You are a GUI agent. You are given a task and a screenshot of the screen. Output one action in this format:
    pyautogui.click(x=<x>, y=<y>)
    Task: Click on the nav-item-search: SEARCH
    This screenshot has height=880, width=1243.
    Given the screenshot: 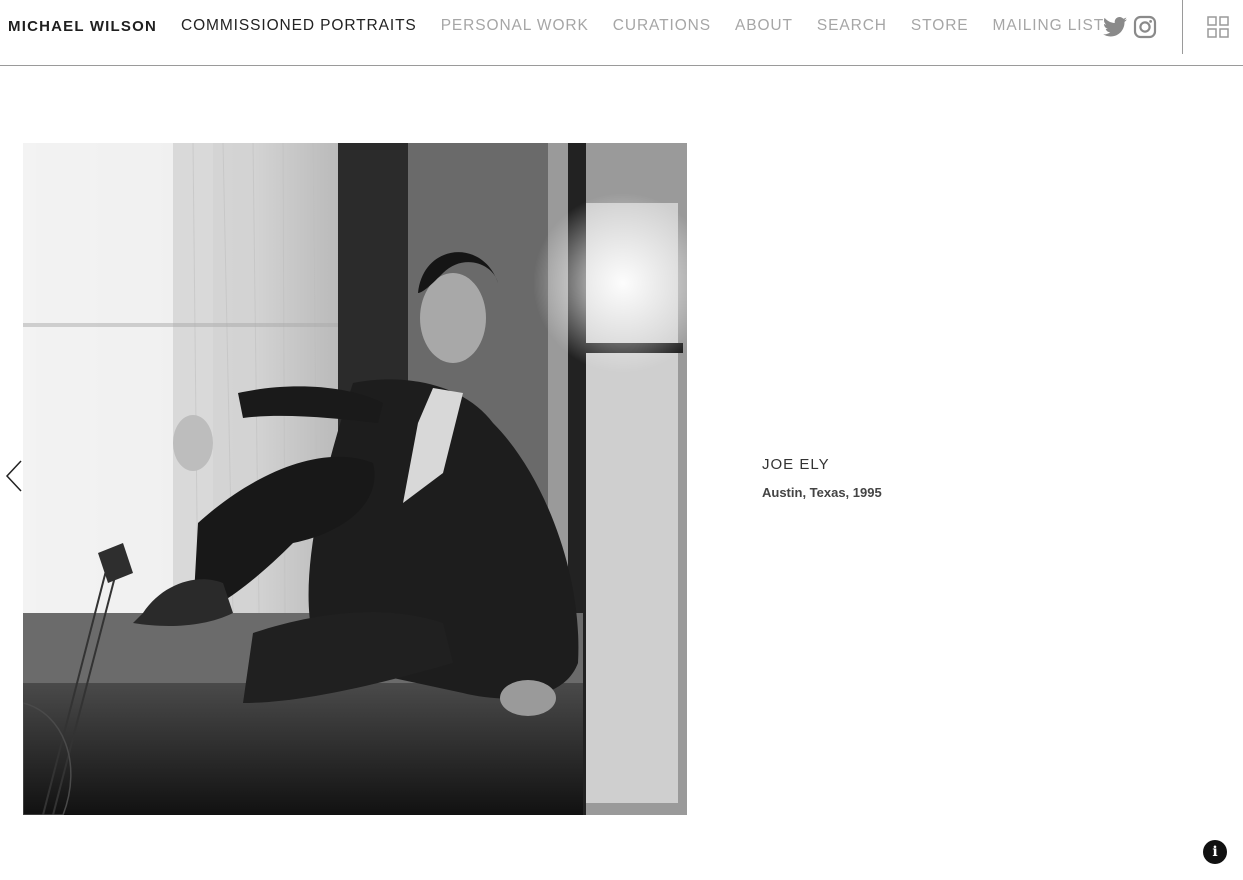 What is the action you would take?
    pyautogui.click(x=852, y=26)
    